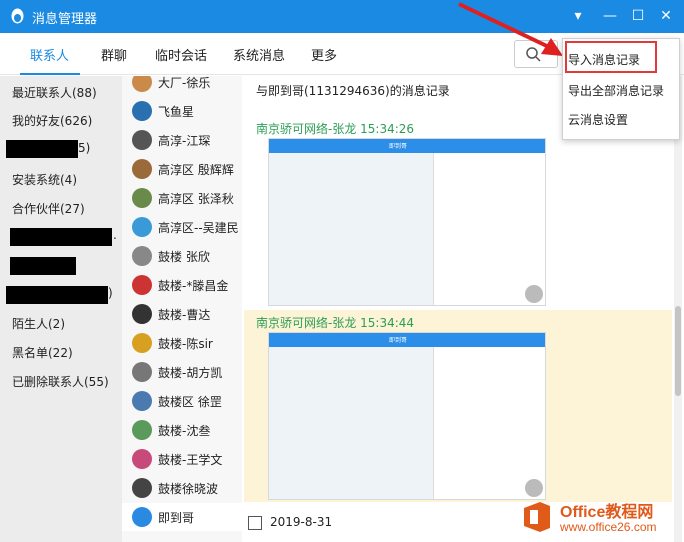 The image size is (684, 542). I want to click on scrollbar-thumb, so click(678, 351).